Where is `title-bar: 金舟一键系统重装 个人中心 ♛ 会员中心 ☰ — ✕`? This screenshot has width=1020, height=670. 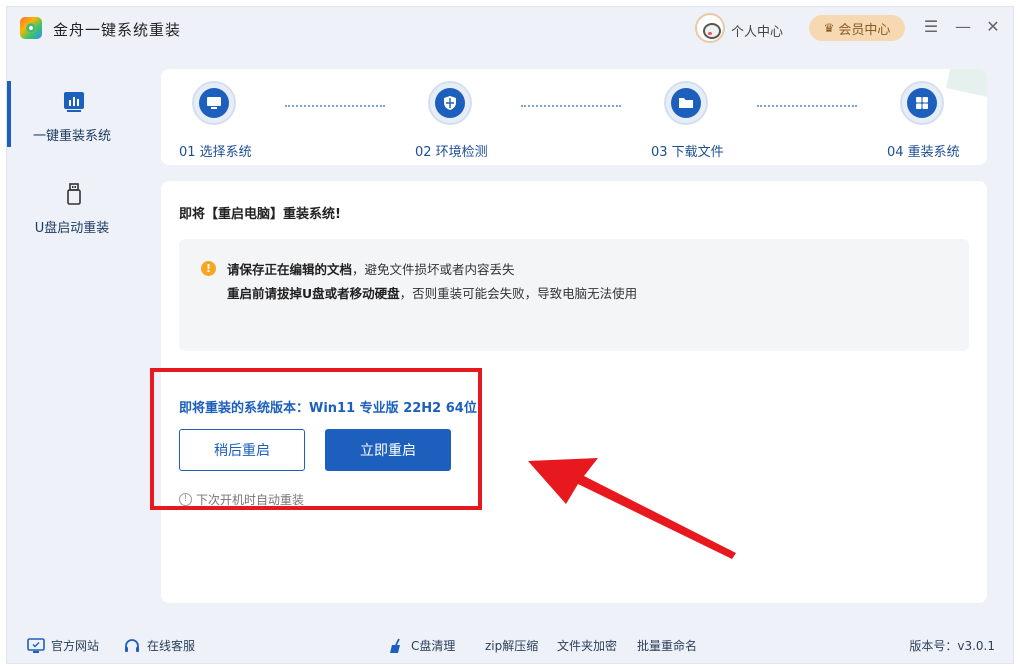
title-bar: 金舟一键系统重装 个人中心 ♛ 会员中心 ☰ — ✕ is located at coordinates (510, 30).